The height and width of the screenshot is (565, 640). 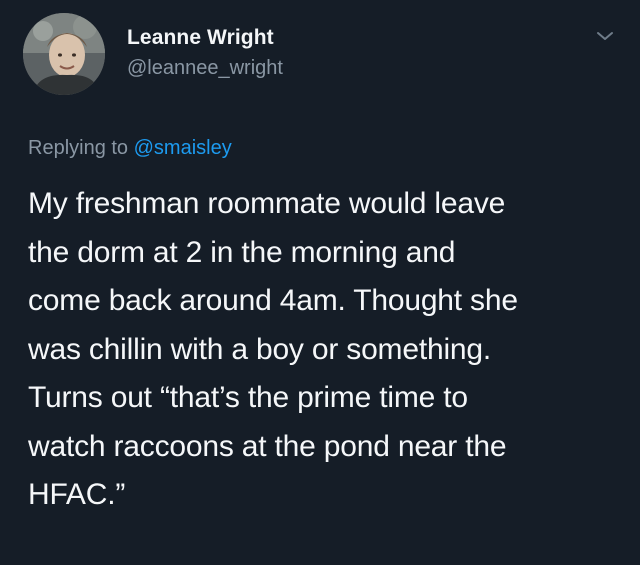 I want to click on tweet-text-line: HFAC.”, so click(x=77, y=494).